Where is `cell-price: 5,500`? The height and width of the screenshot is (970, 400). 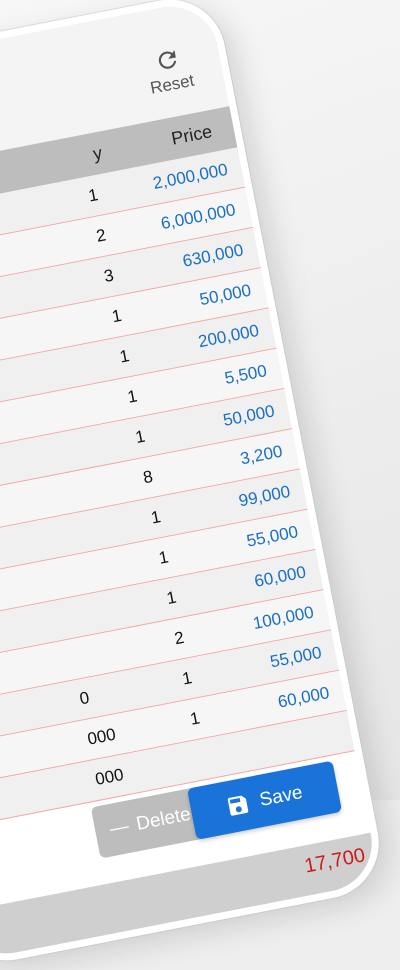 cell-price: 5,500 is located at coordinates (245, 374).